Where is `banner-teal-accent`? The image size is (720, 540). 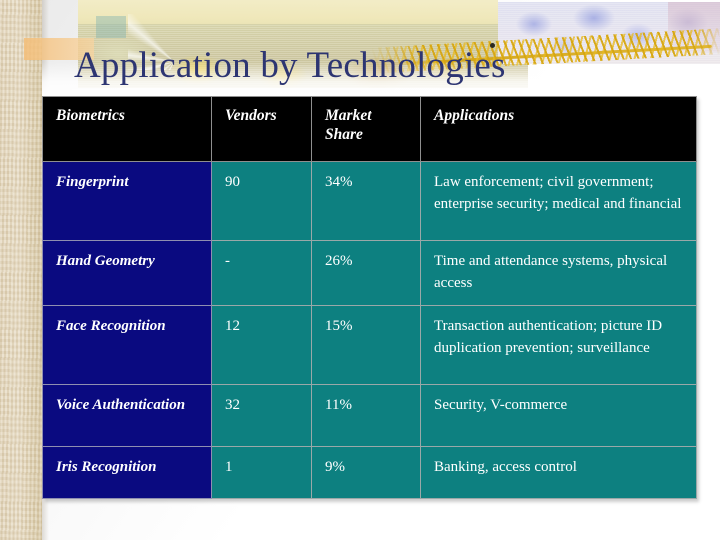
banner-teal-accent is located at coordinates (111, 27).